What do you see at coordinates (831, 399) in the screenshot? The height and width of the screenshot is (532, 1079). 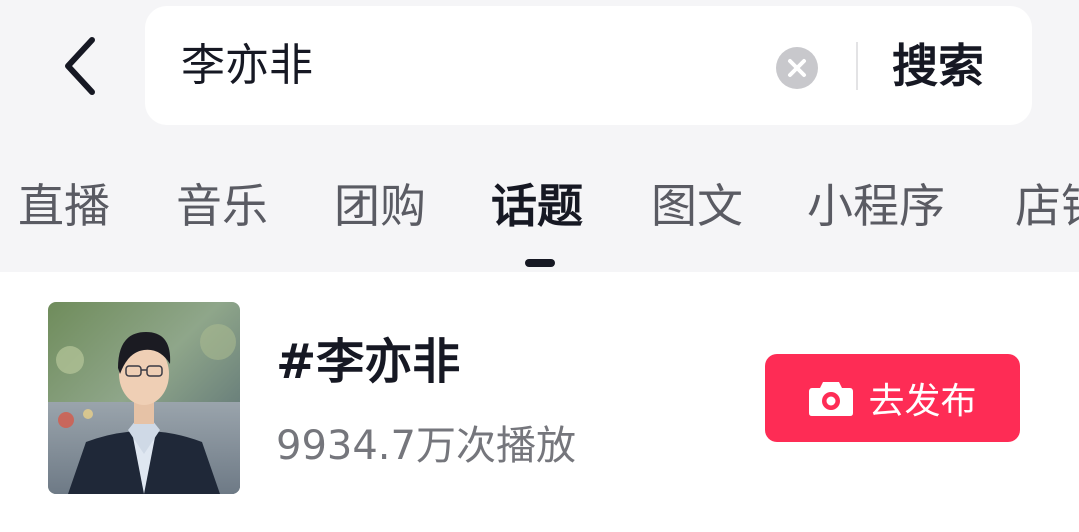 I see `camera-icon` at bounding box center [831, 399].